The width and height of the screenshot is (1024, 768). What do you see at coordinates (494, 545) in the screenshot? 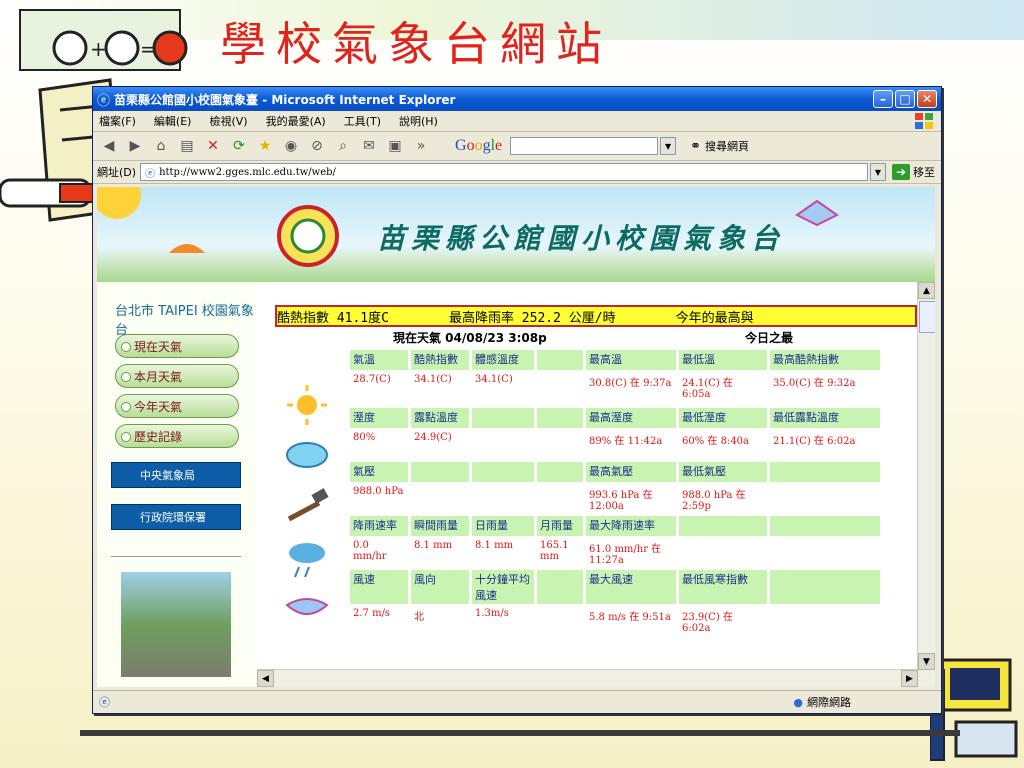
I see `weather-value-cell: 8.1 mm` at bounding box center [494, 545].